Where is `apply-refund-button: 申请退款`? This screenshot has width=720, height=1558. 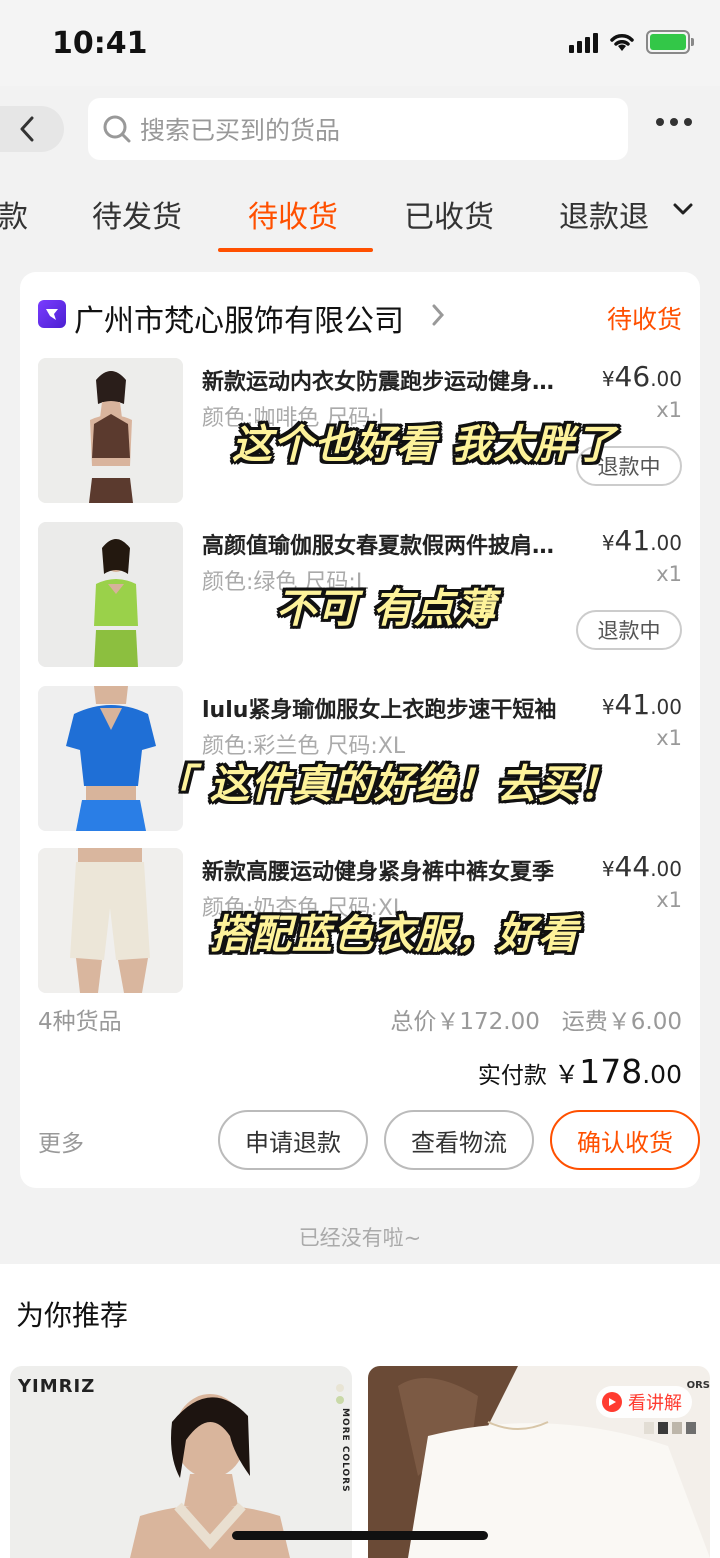
apply-refund-button: 申请退款 is located at coordinates (293, 1140).